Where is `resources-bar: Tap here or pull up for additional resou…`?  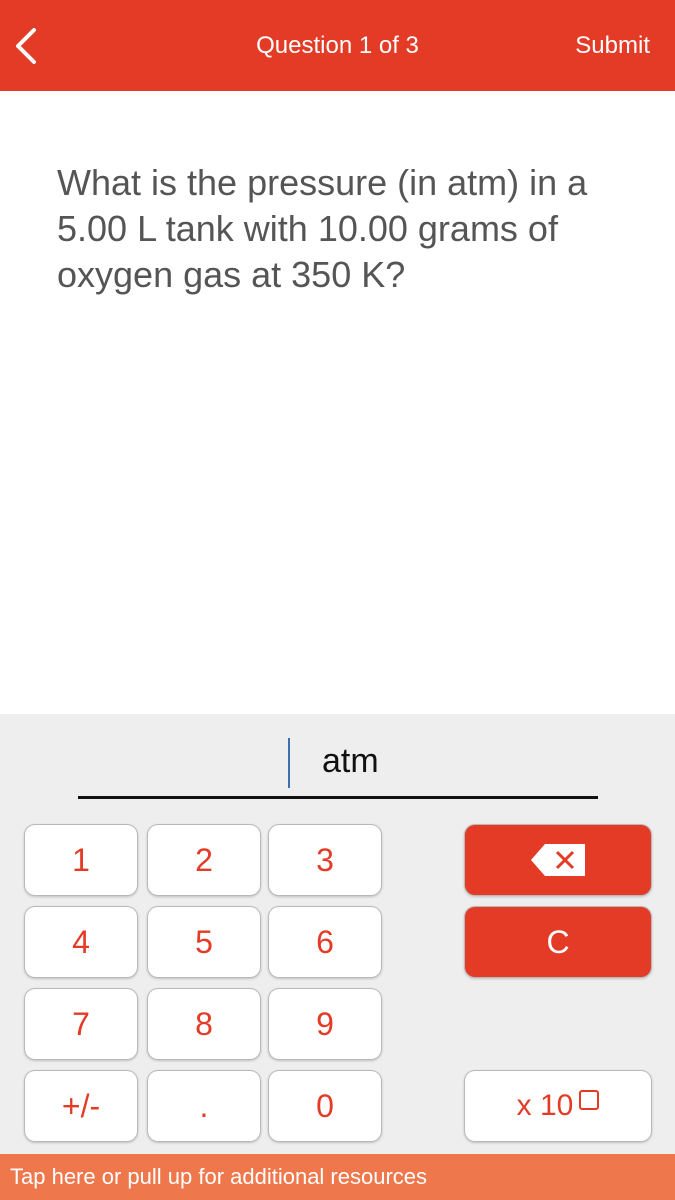 resources-bar: Tap here or pull up for additional resou… is located at coordinates (337, 1177).